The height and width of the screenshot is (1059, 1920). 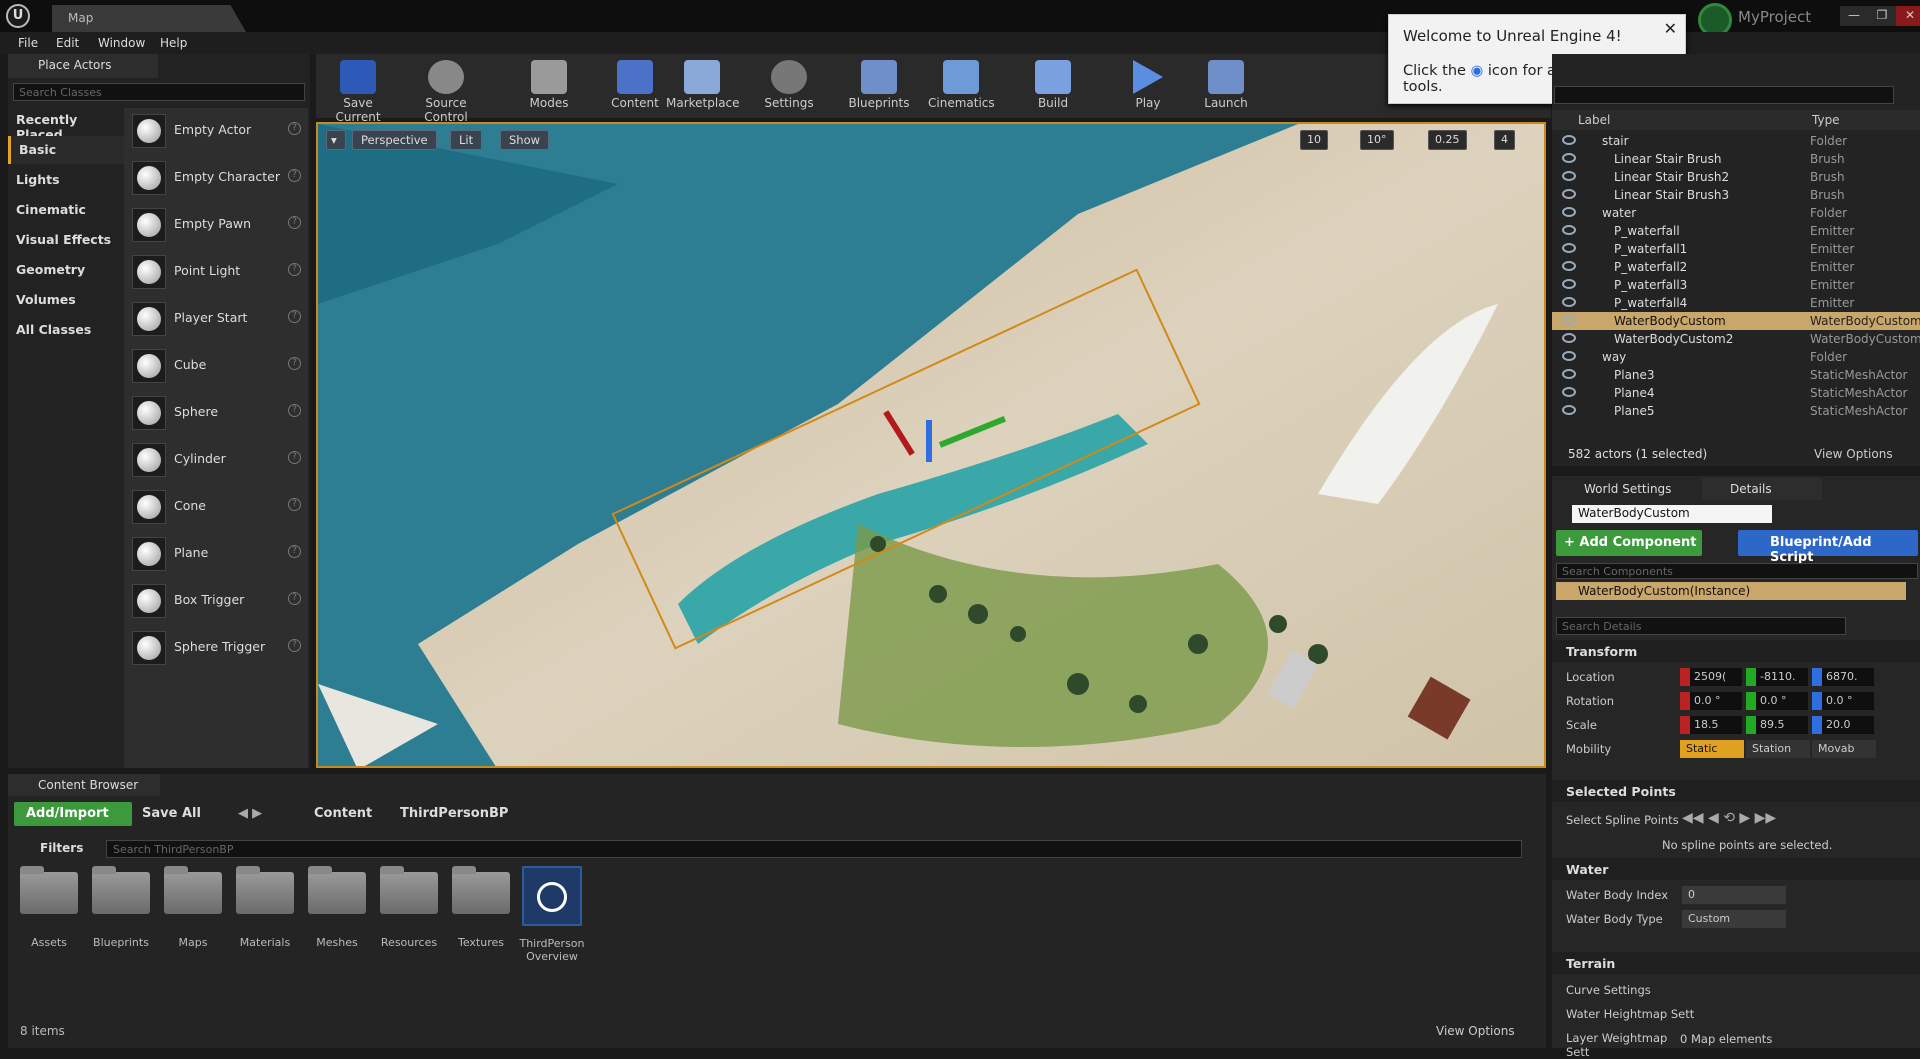 I want to click on tab-world-settings: World Settings, so click(x=1626, y=489).